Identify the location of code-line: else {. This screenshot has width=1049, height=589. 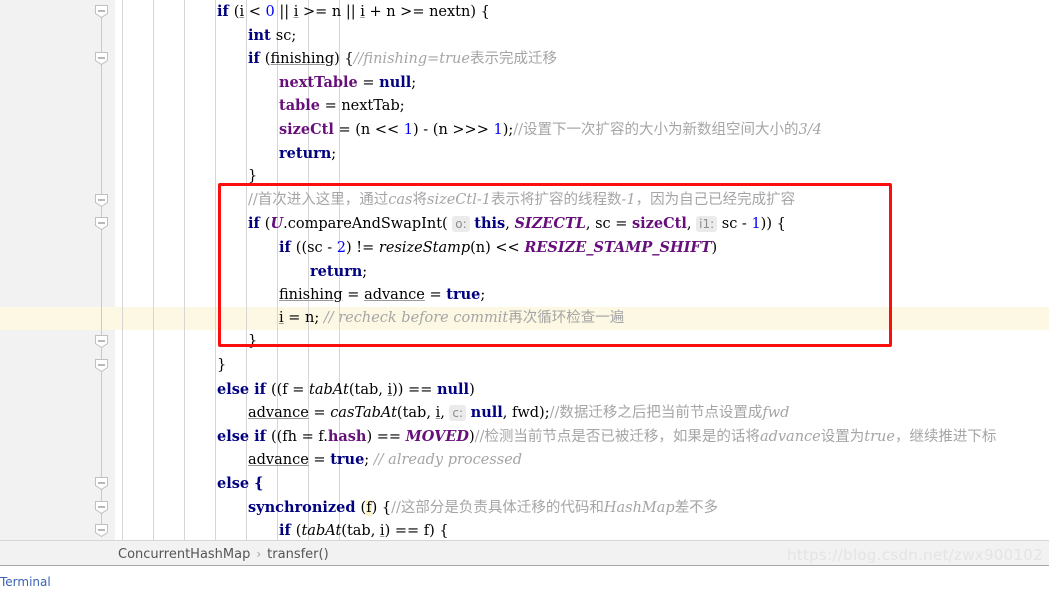
(582, 484).